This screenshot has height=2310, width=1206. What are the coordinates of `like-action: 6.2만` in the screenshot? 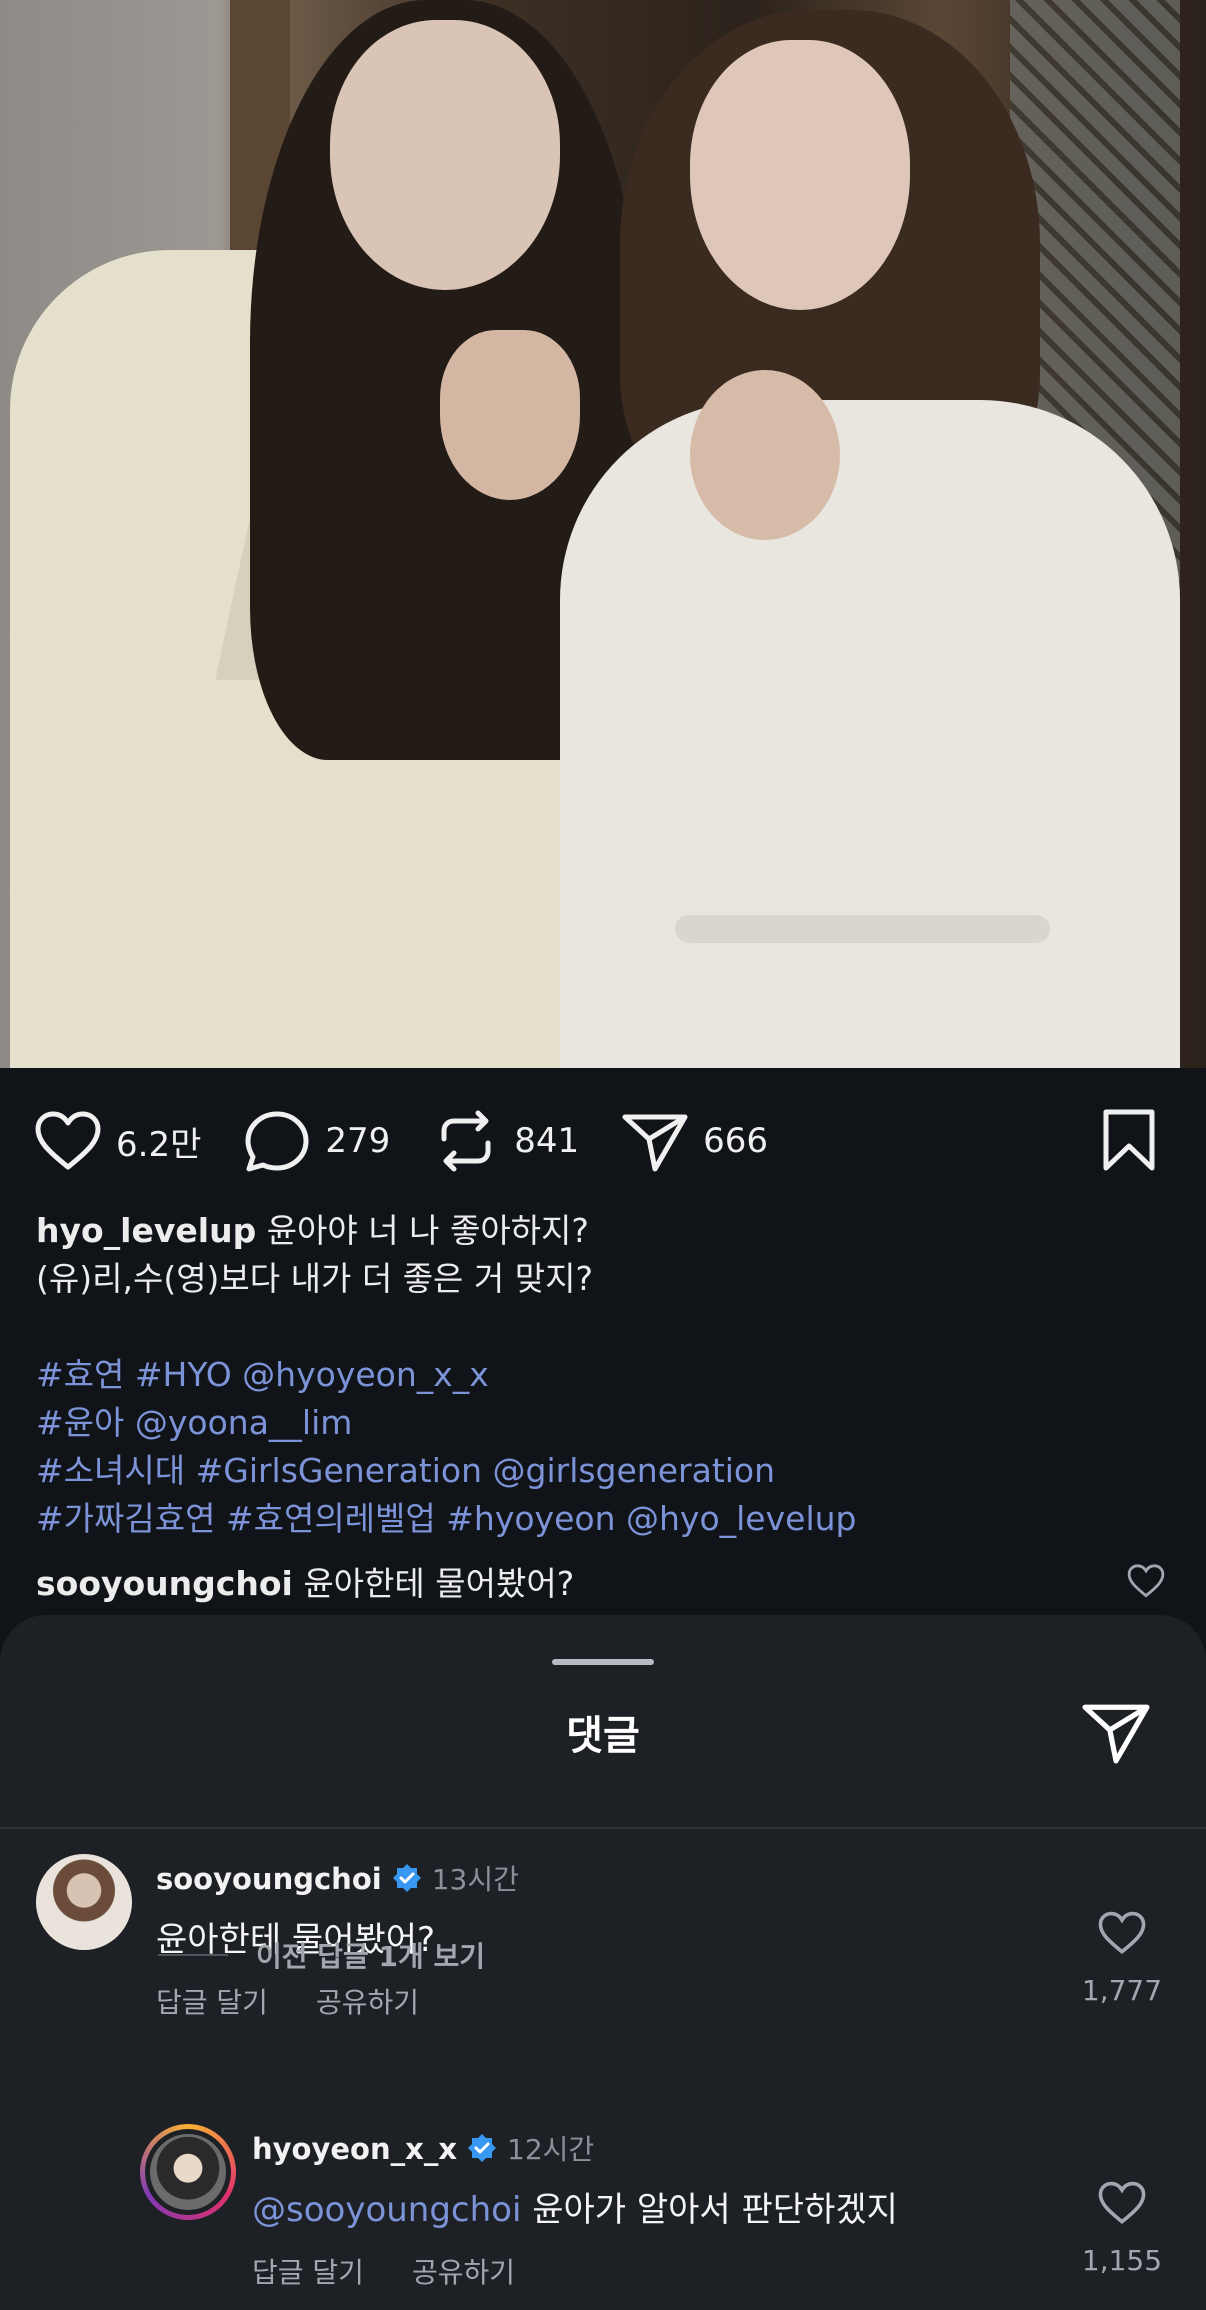 It's located at (117, 1141).